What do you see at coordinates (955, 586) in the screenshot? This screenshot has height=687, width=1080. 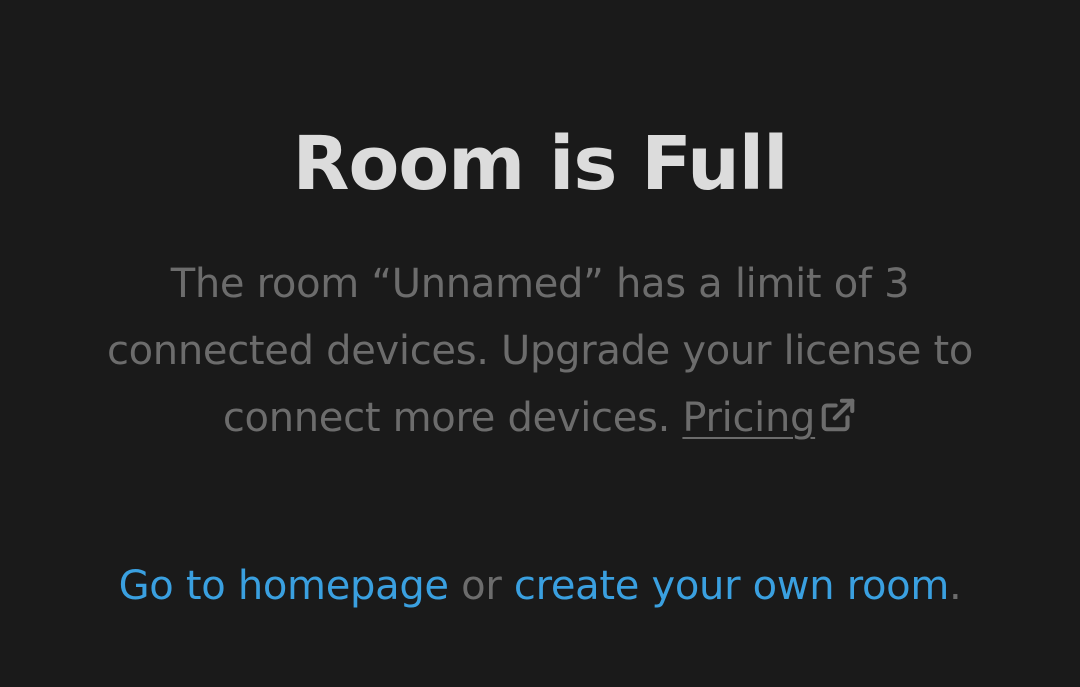 I see `footer-period: .` at bounding box center [955, 586].